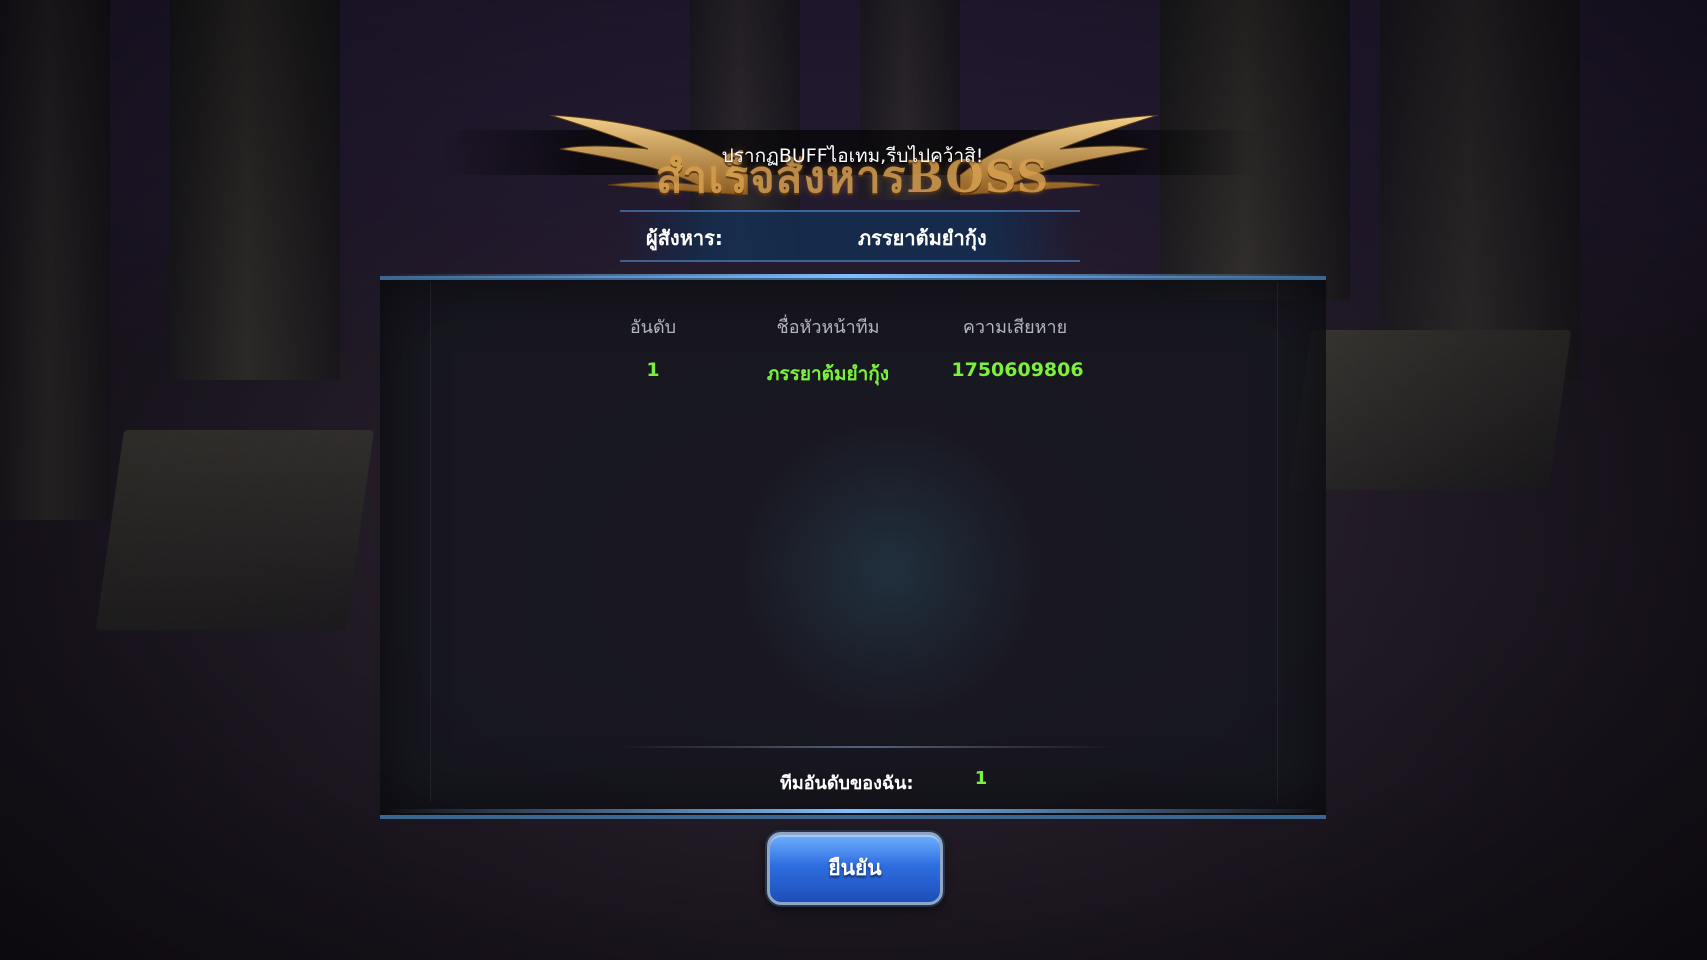 This screenshot has width=1707, height=960. What do you see at coordinates (853, 811) in the screenshot?
I see `panel-bottom-edge` at bounding box center [853, 811].